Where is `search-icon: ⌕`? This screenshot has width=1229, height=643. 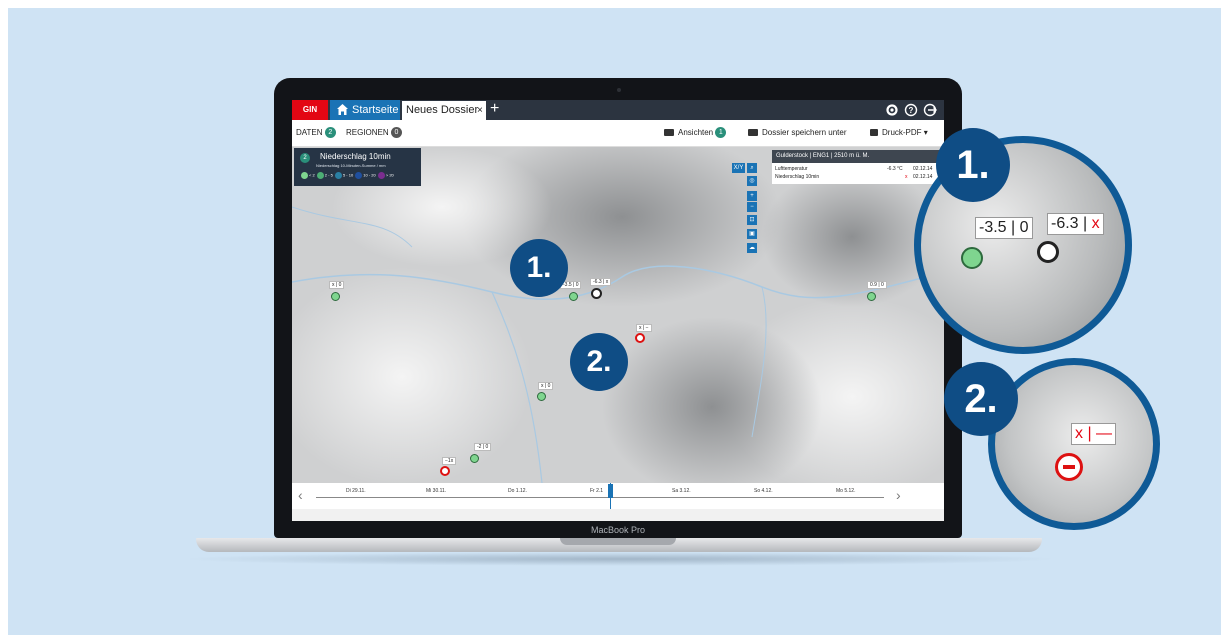
search-icon: ⌕ is located at coordinates (752, 168).